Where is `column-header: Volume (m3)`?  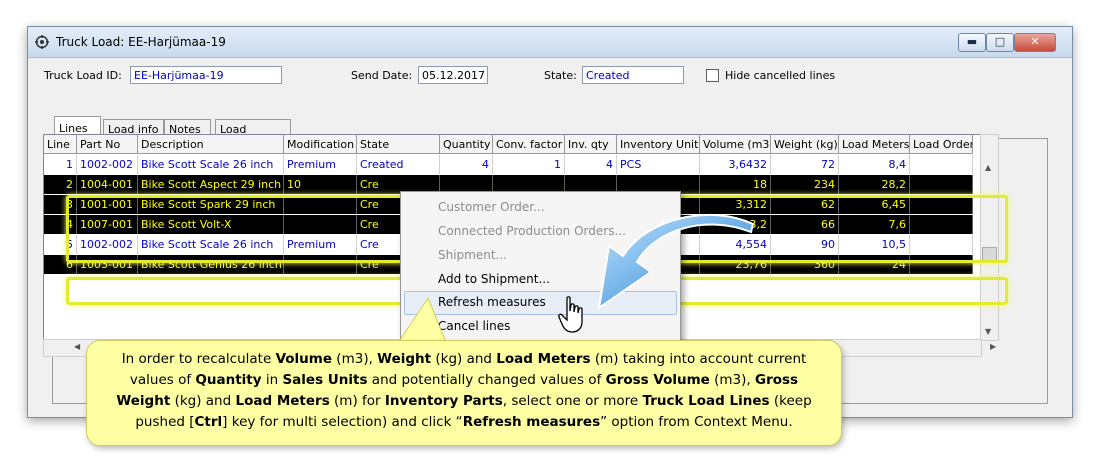
column-header: Volume (m3) is located at coordinates (735, 144).